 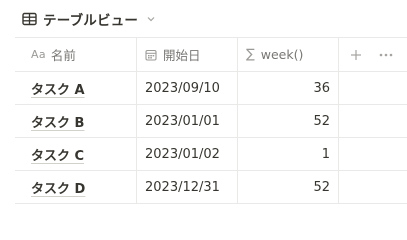 I want to click on table-header-row: Aa 名前 開始日 ∑ week(), so click(x=211, y=54).